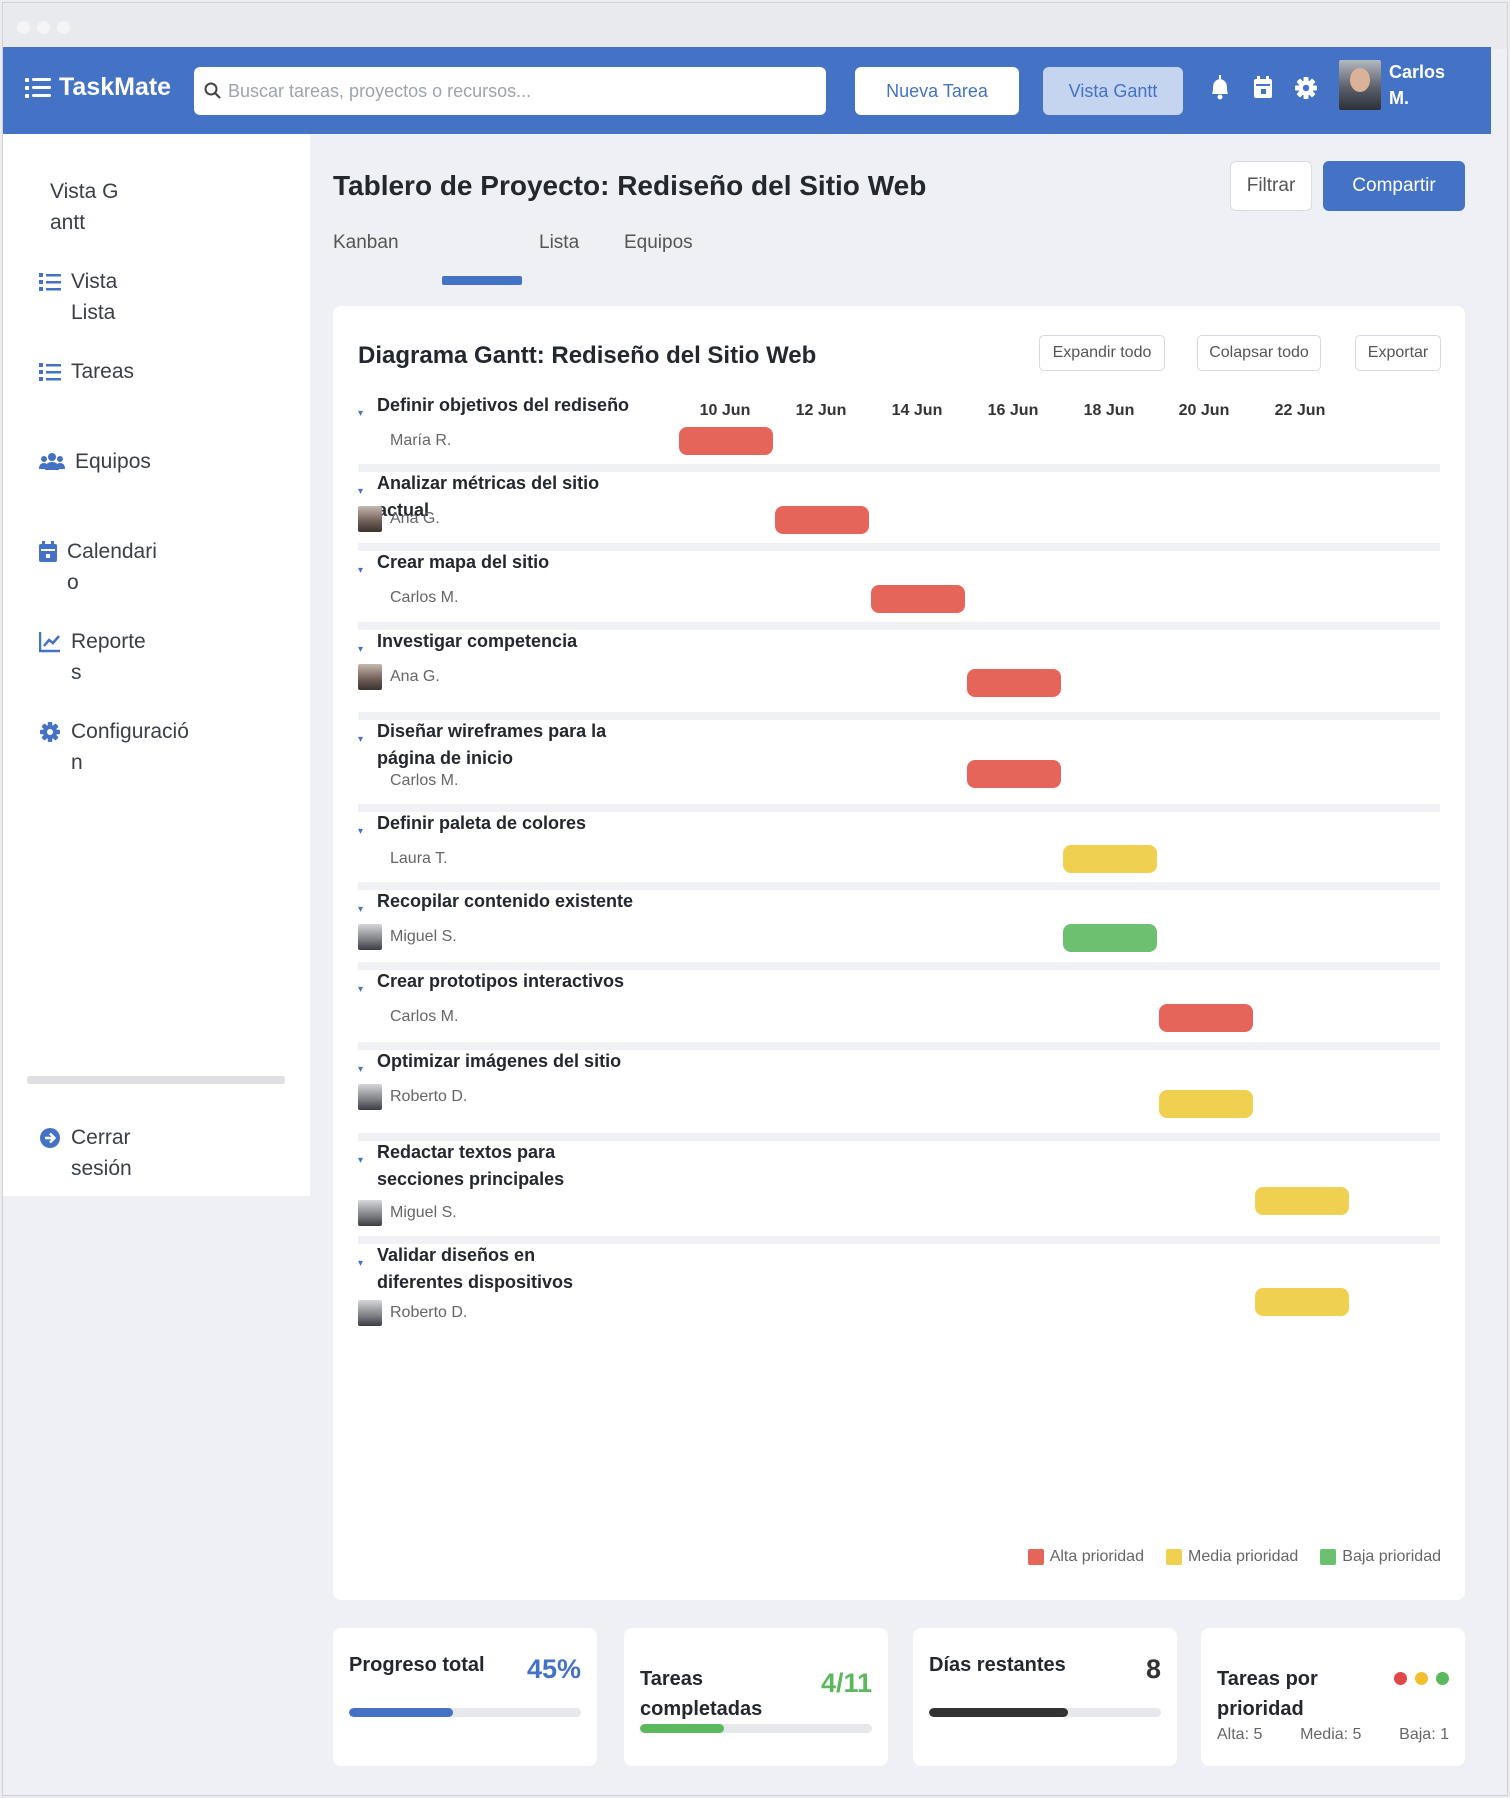  I want to click on sidebar-item-equipos: Equipos, so click(122, 461).